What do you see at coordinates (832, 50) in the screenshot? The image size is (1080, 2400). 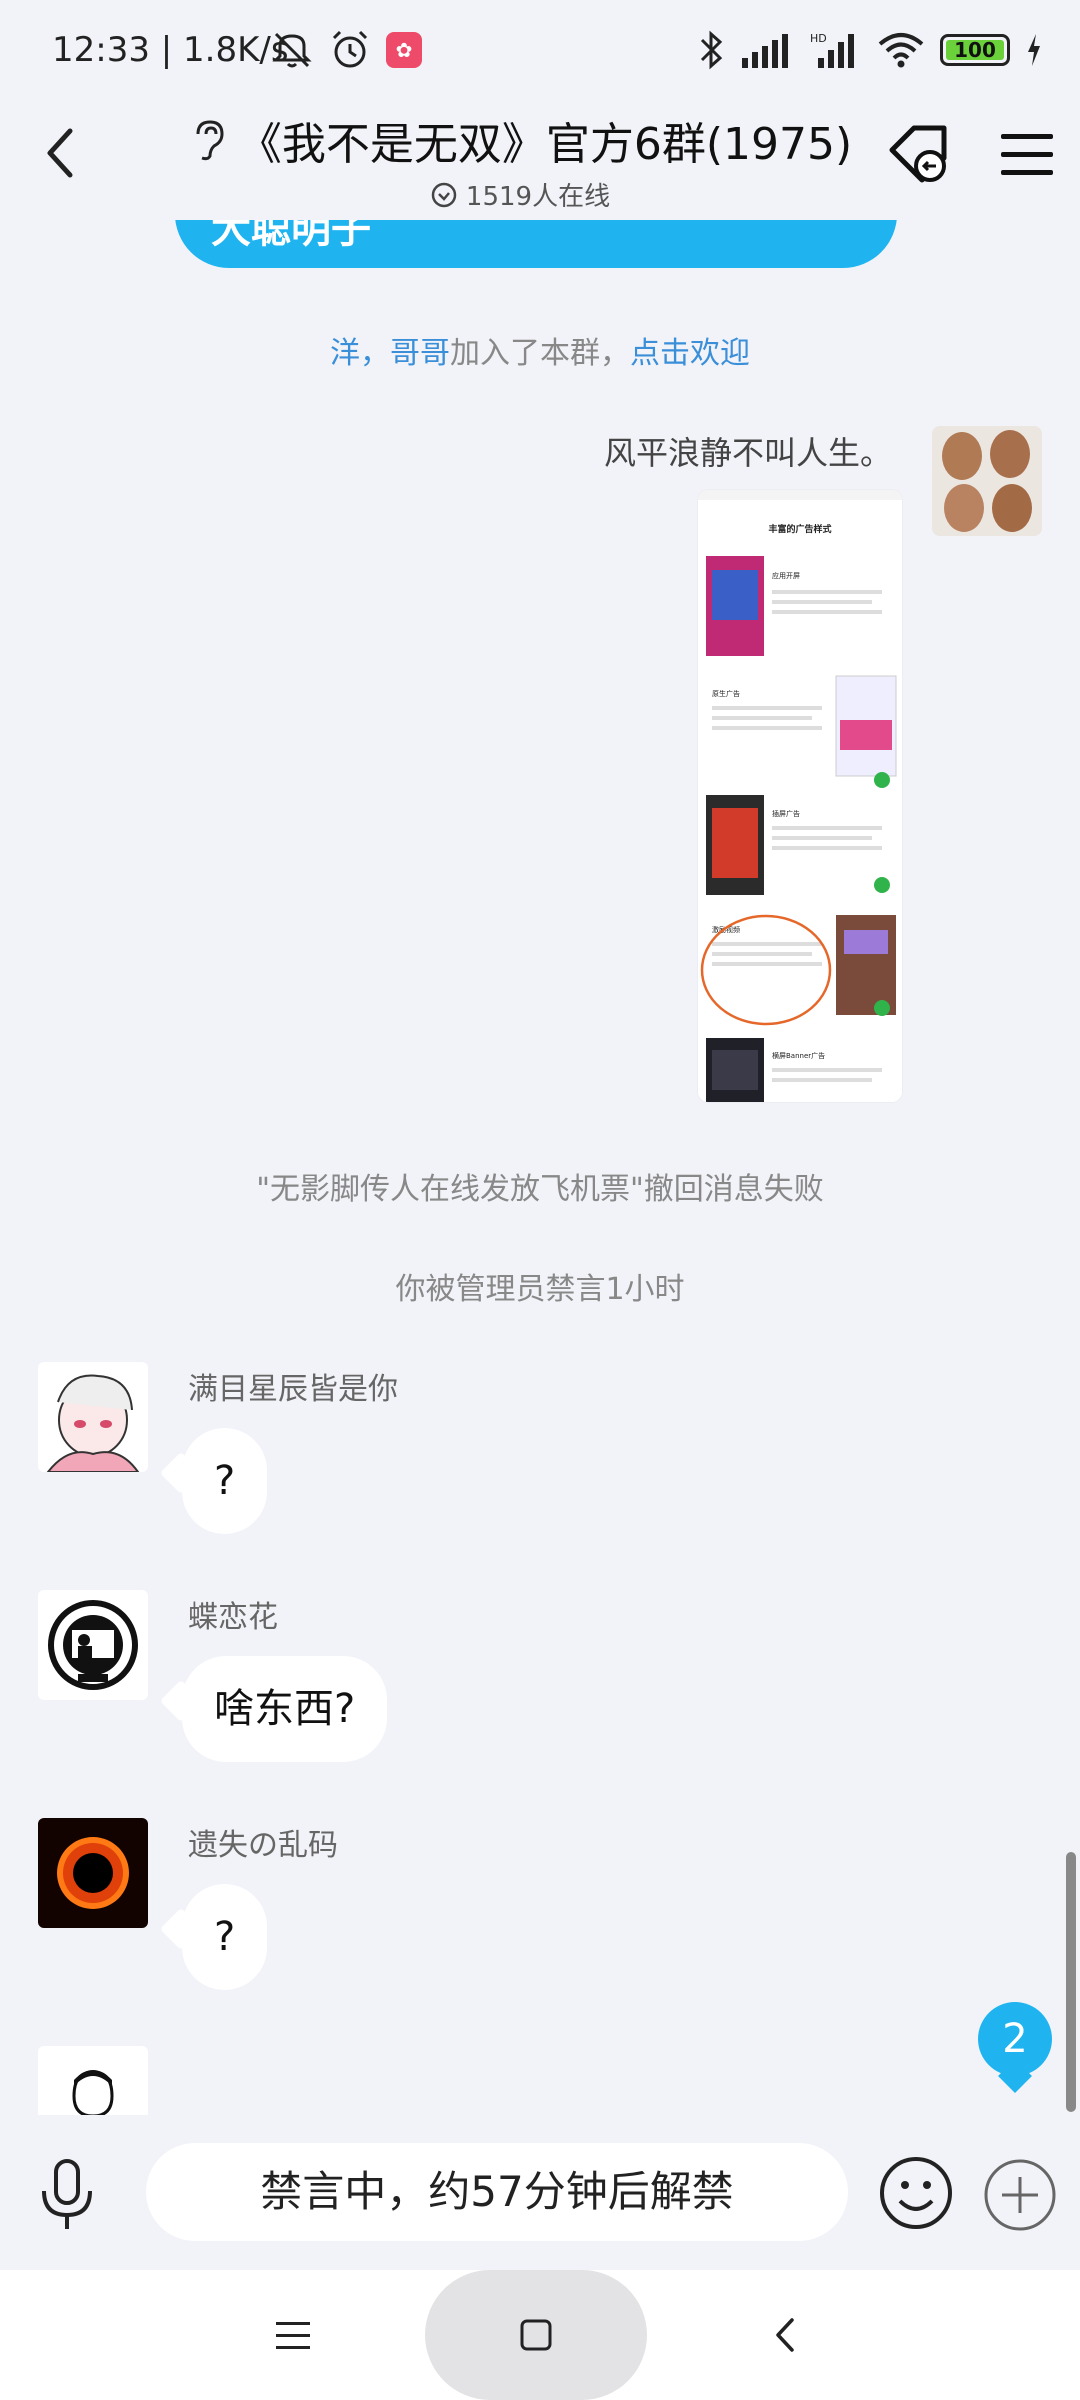 I see `signal-hd-icon: HD` at bounding box center [832, 50].